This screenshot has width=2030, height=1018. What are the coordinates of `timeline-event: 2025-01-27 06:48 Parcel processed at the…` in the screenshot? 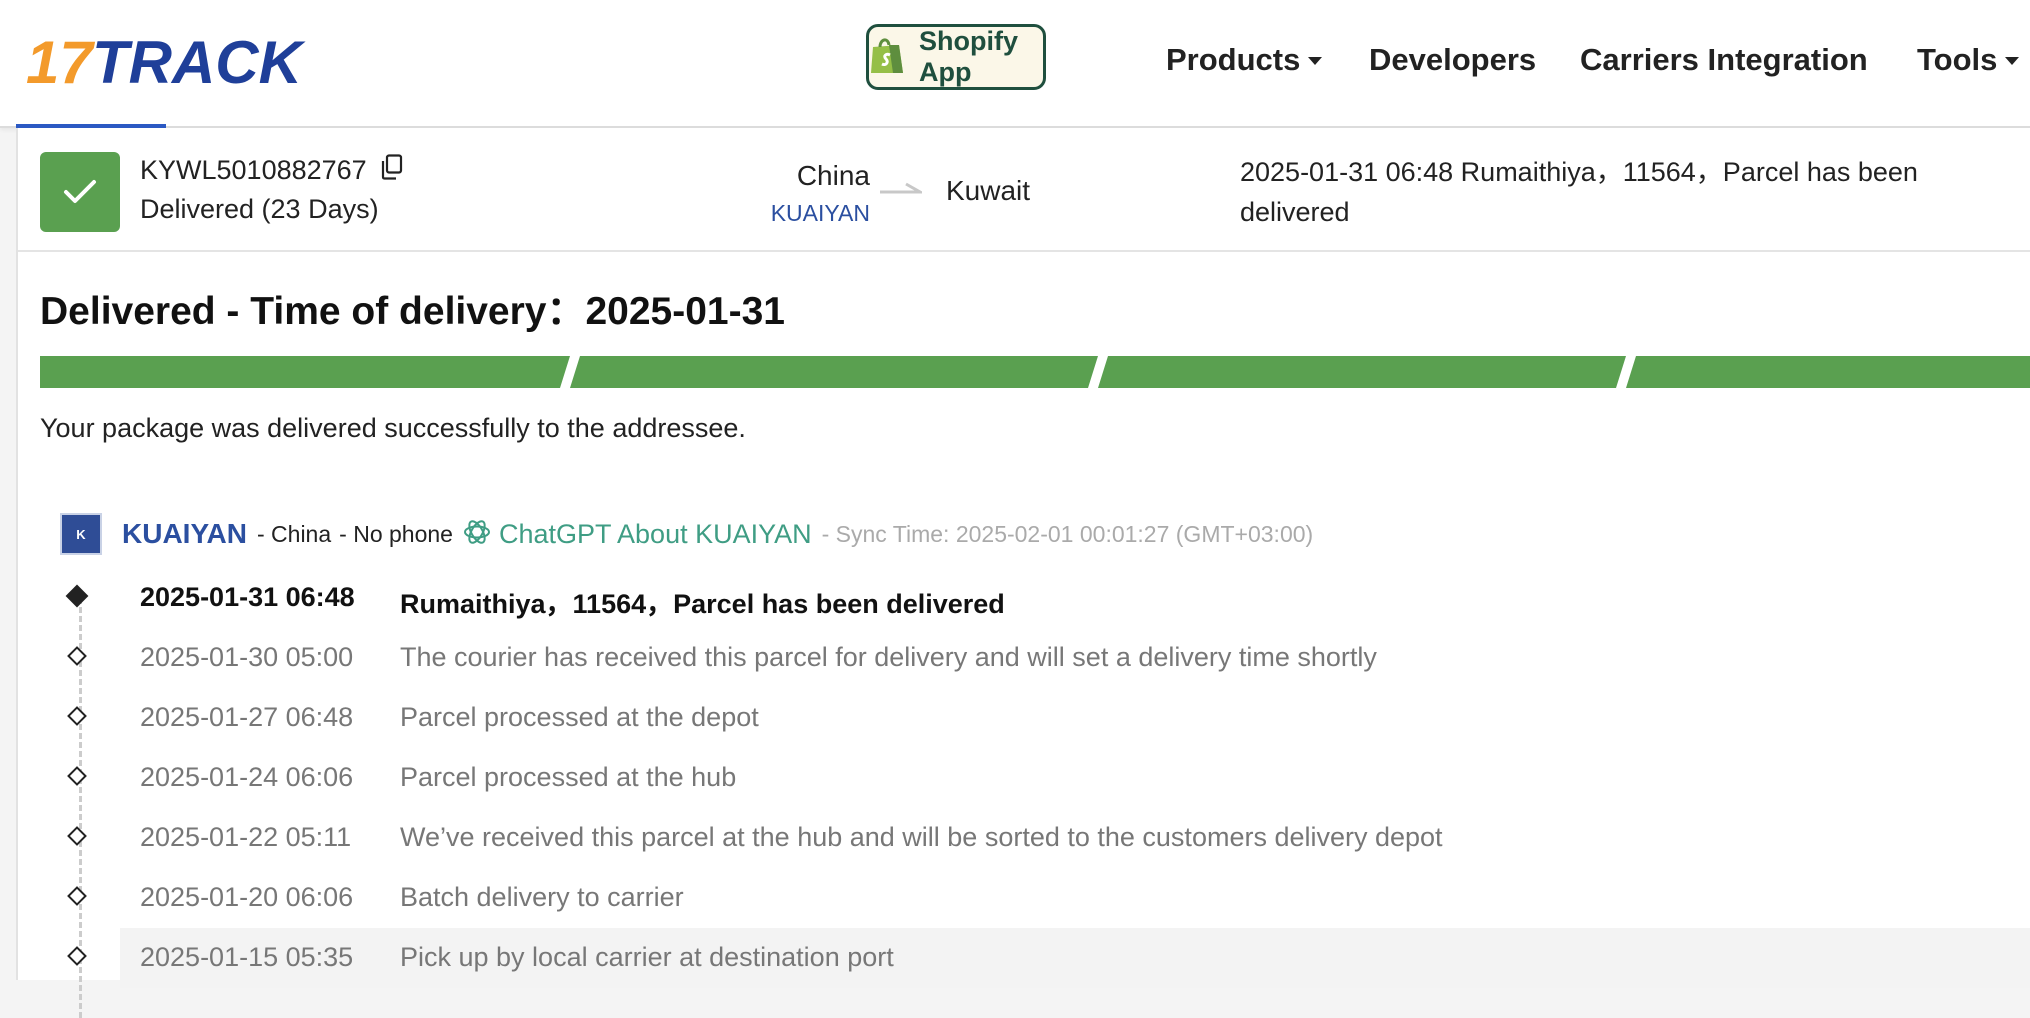 It's located at (1024, 718).